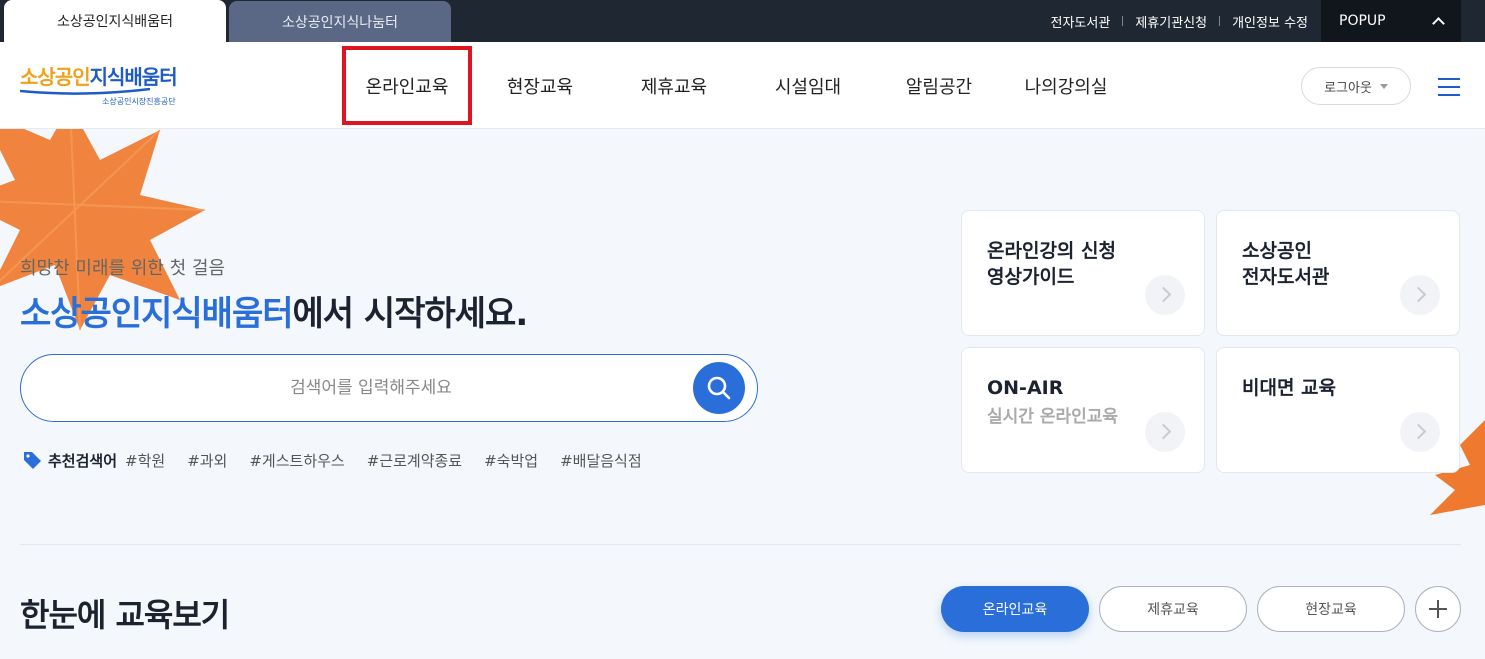 Image resolution: width=1485 pixels, height=659 pixels. What do you see at coordinates (1338, 410) in the screenshot?
I see `card-remote-education: 비대면 교육` at bounding box center [1338, 410].